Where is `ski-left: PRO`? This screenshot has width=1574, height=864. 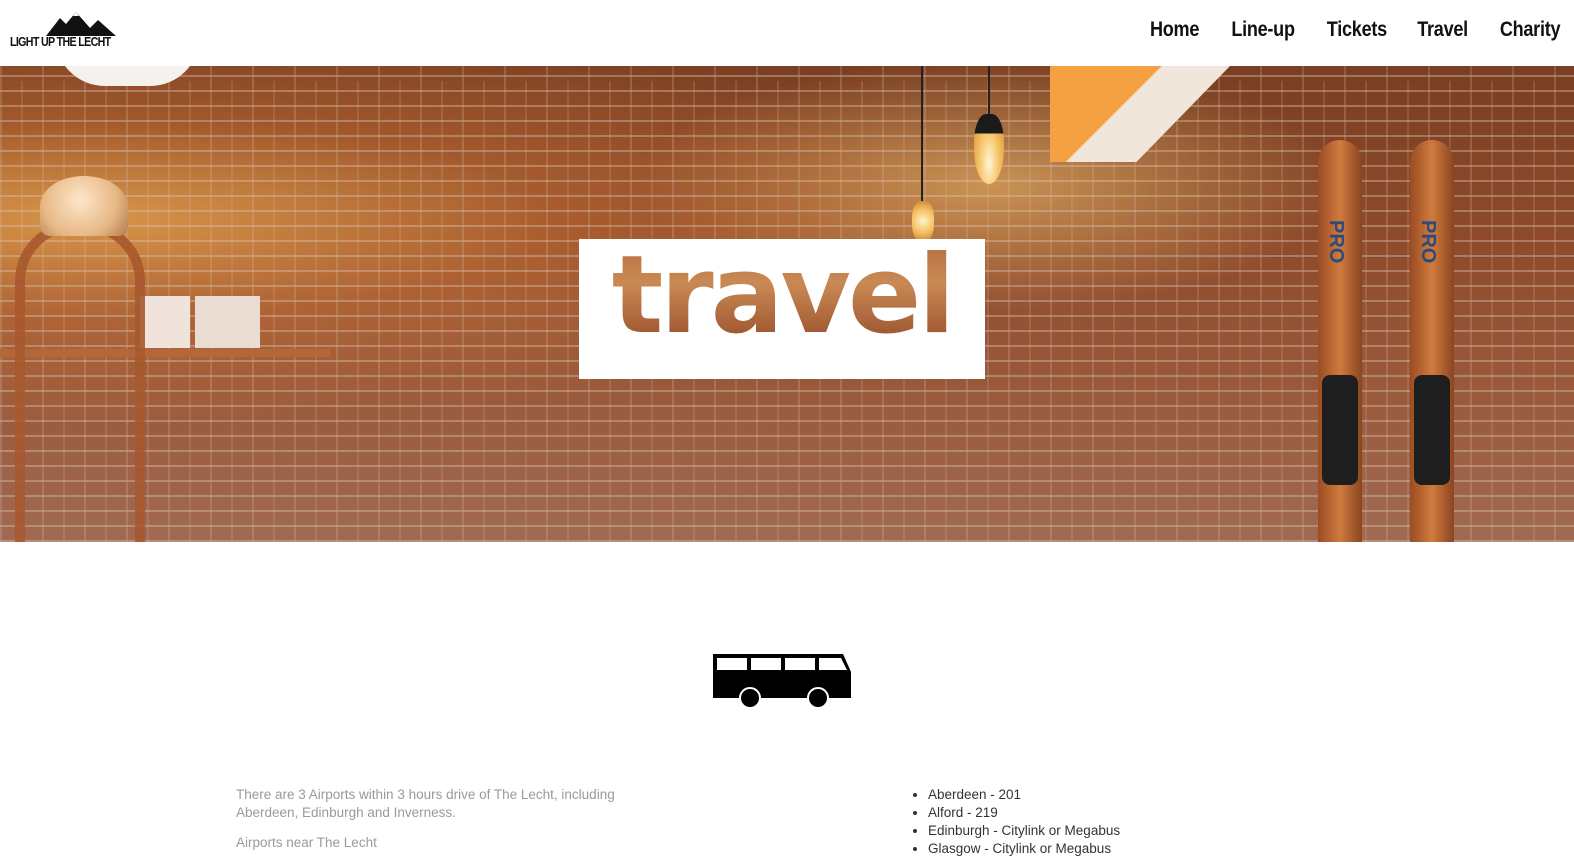
ski-left: PRO is located at coordinates (1340, 341).